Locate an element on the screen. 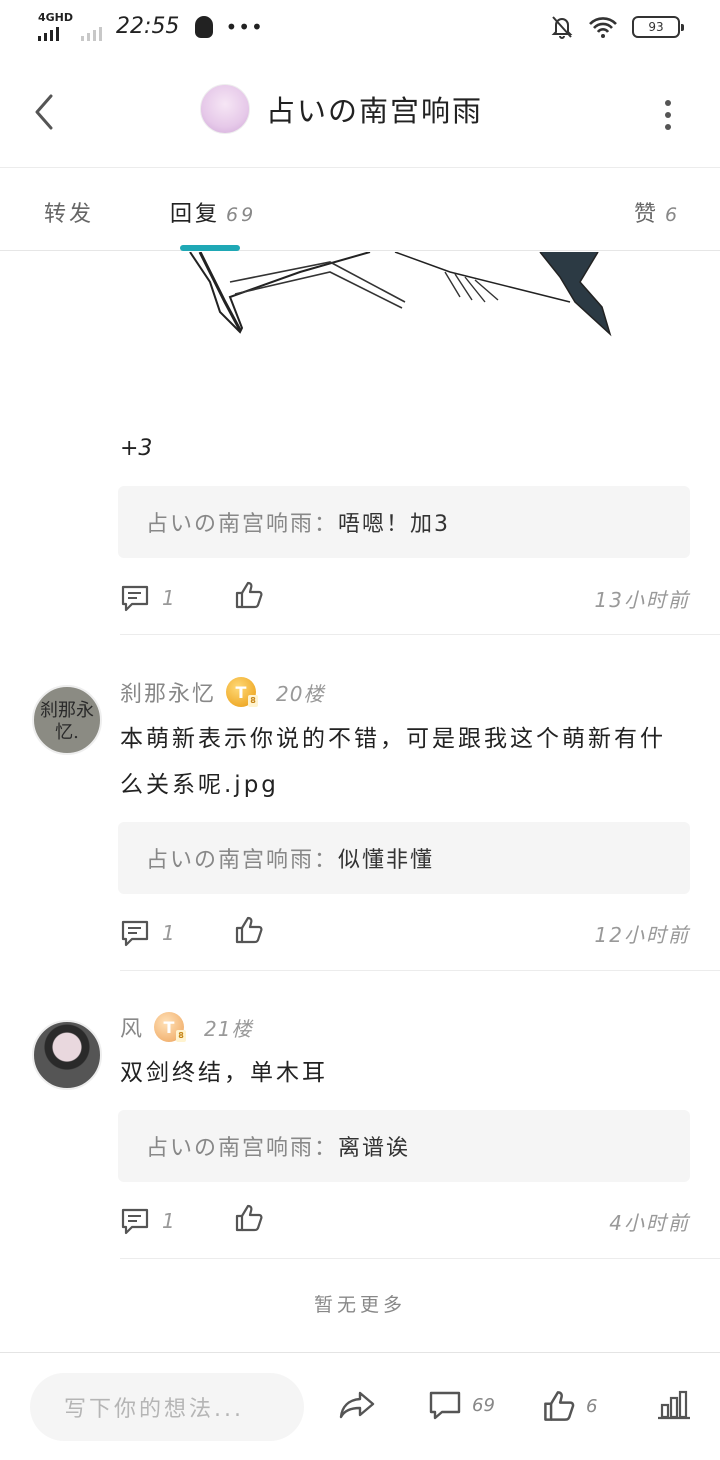  mute-bell-icon is located at coordinates (562, 27).